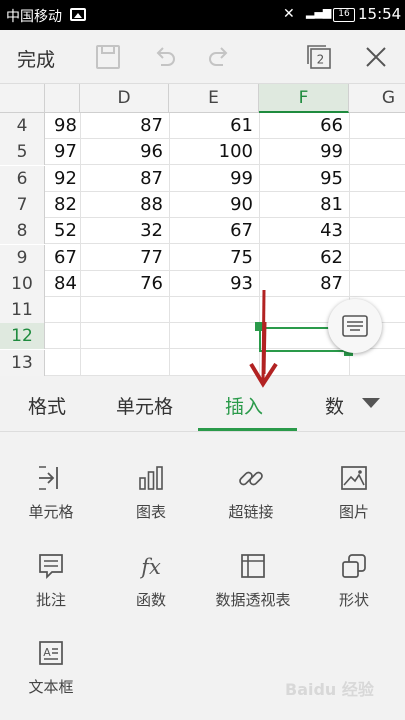  Describe the element at coordinates (354, 581) in the screenshot. I see `insert-shape-button: 形状` at that location.